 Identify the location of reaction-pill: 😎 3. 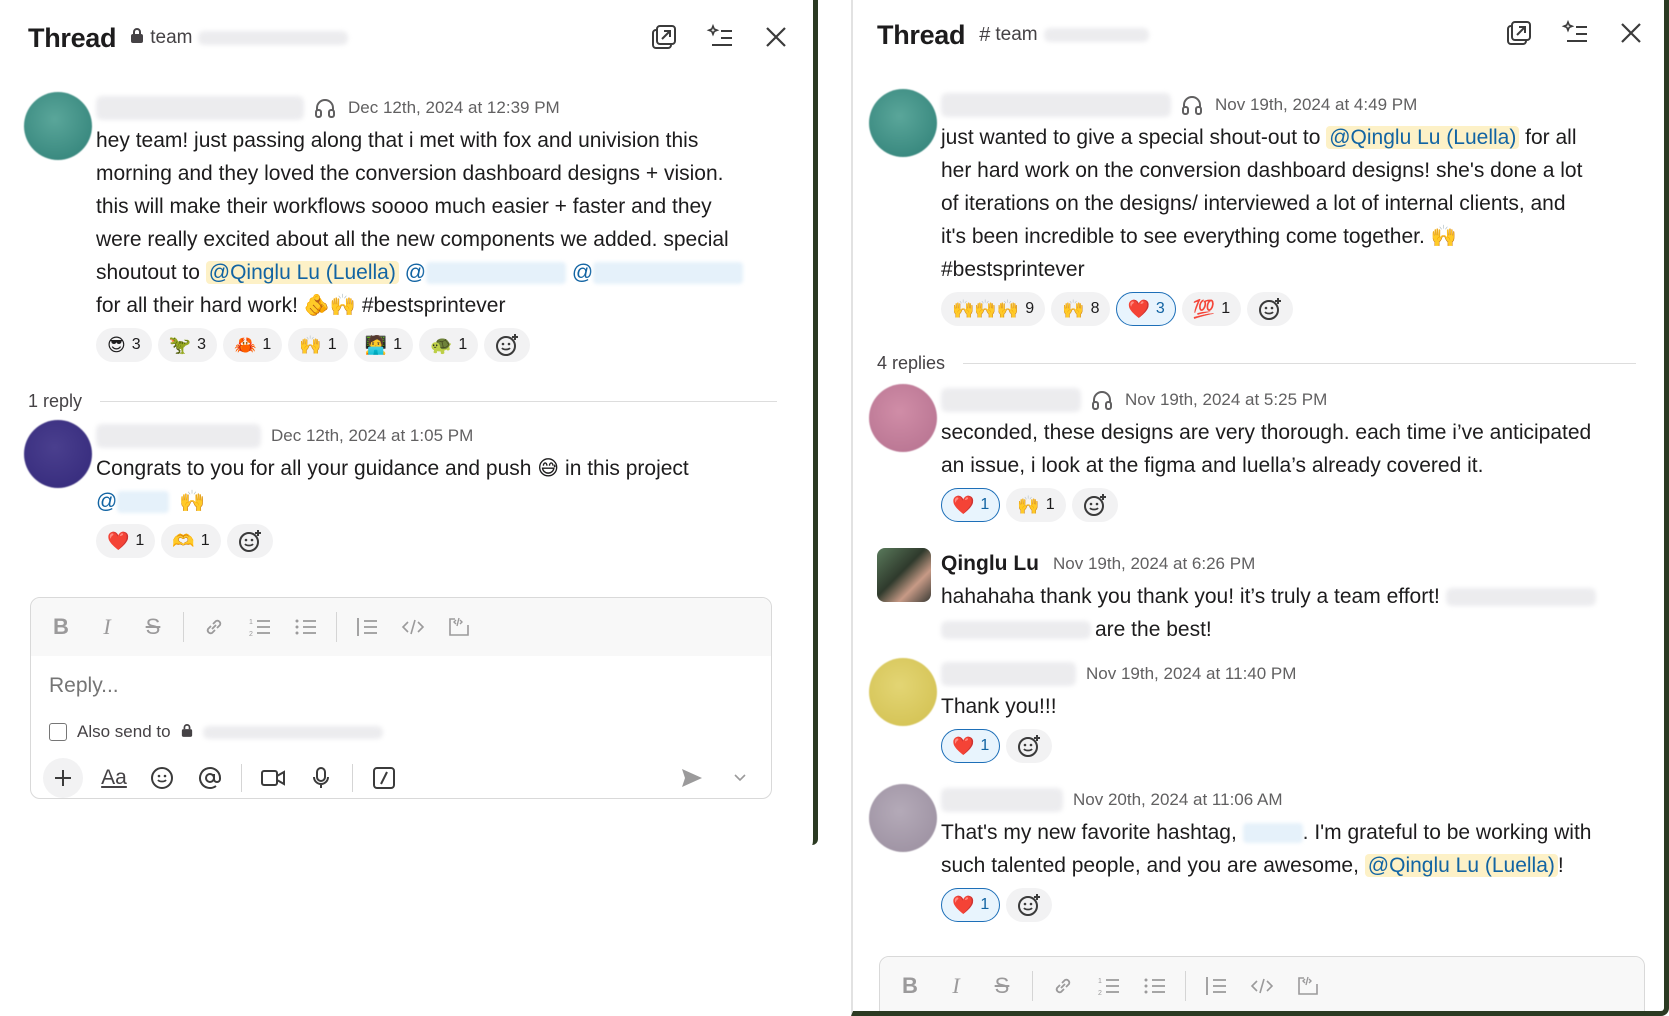
(124, 345).